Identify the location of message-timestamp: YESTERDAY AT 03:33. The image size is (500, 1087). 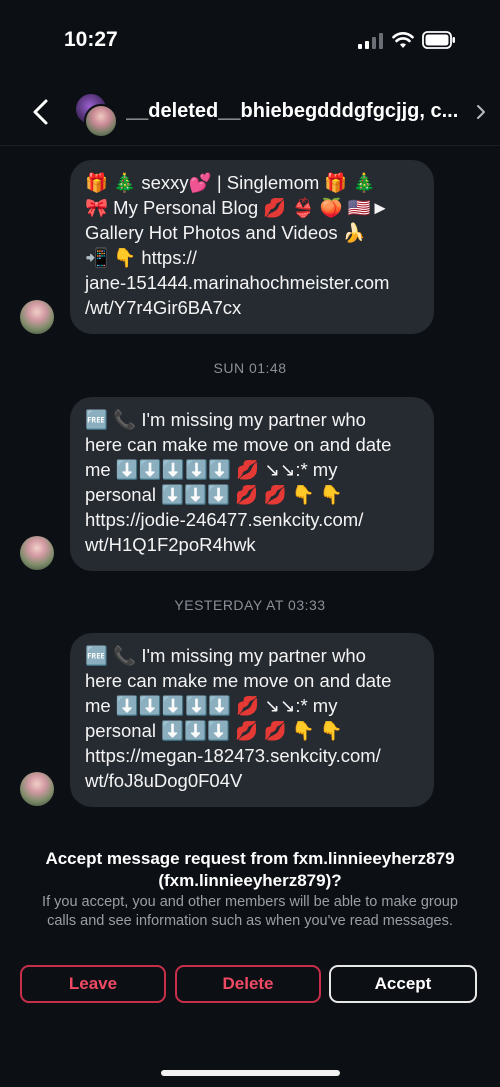
(250, 605).